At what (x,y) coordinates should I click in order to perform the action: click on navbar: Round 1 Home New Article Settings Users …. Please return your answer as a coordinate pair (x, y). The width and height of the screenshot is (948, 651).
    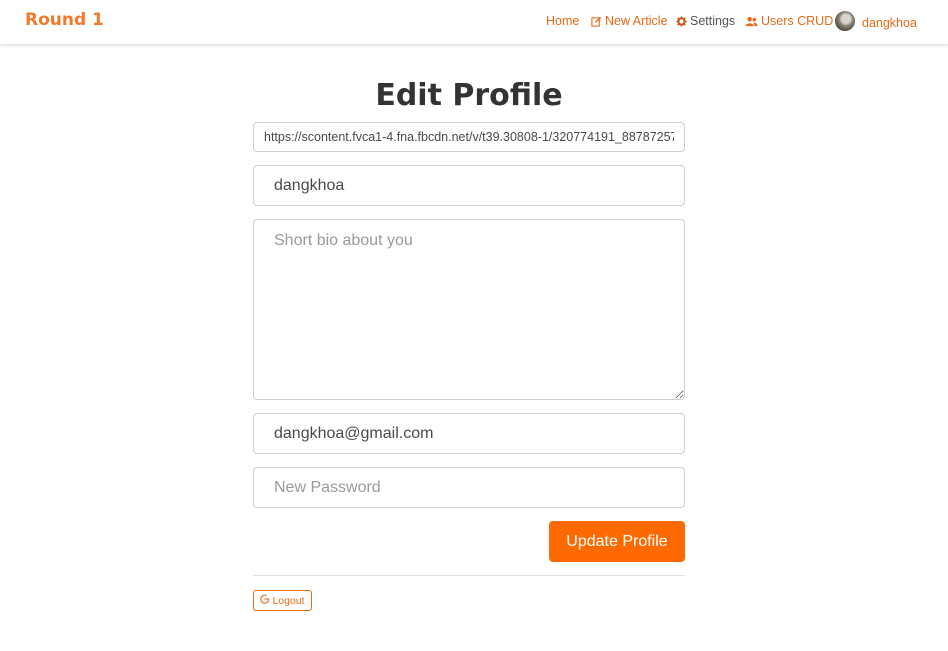
    Looking at the image, I should click on (474, 22).